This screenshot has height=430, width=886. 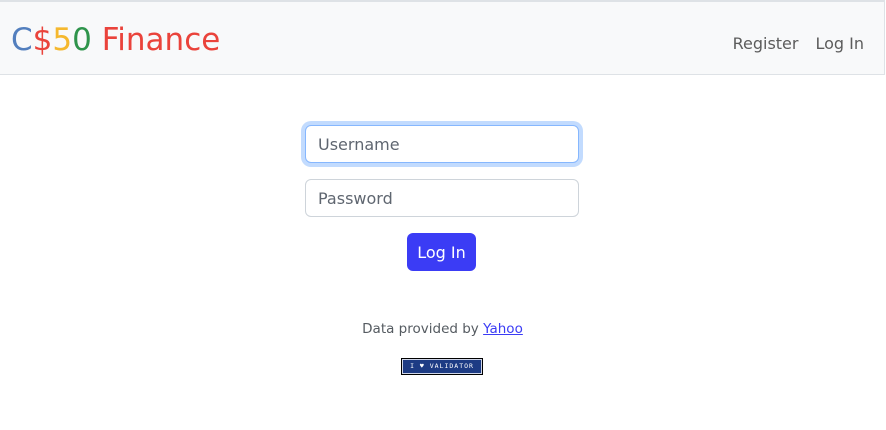 I want to click on footer-attribution: Data provided by Yahoo, so click(x=442, y=329).